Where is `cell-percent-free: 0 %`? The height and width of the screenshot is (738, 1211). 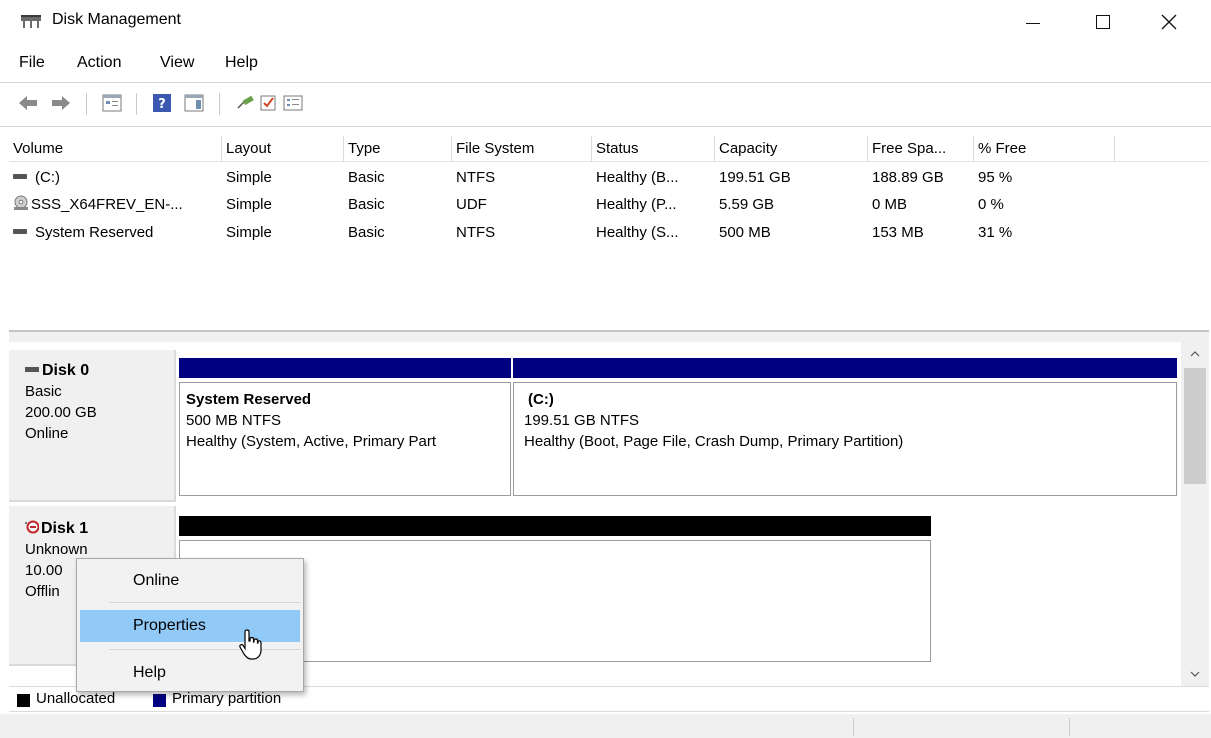 cell-percent-free: 0 % is located at coordinates (991, 204).